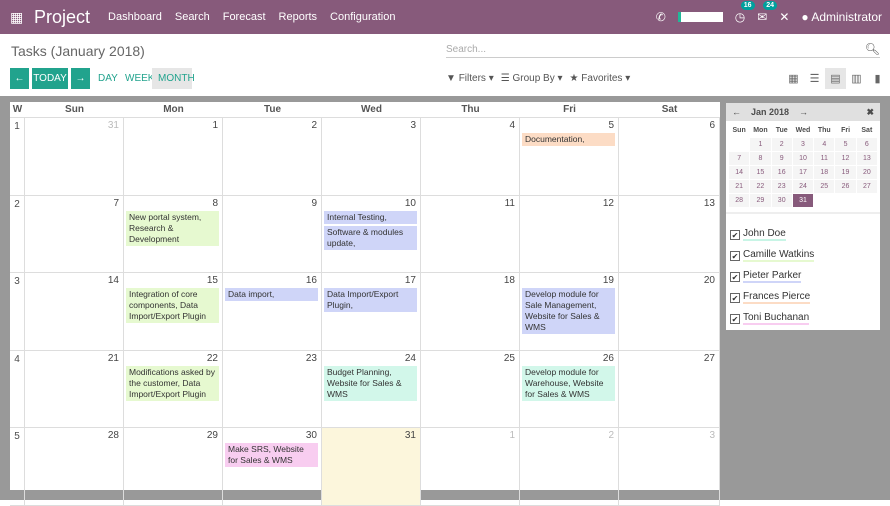 This screenshot has width=890, height=506. What do you see at coordinates (370, 383) in the screenshot?
I see `calendar-event: Budget Planning, Website for Sales & WMS` at bounding box center [370, 383].